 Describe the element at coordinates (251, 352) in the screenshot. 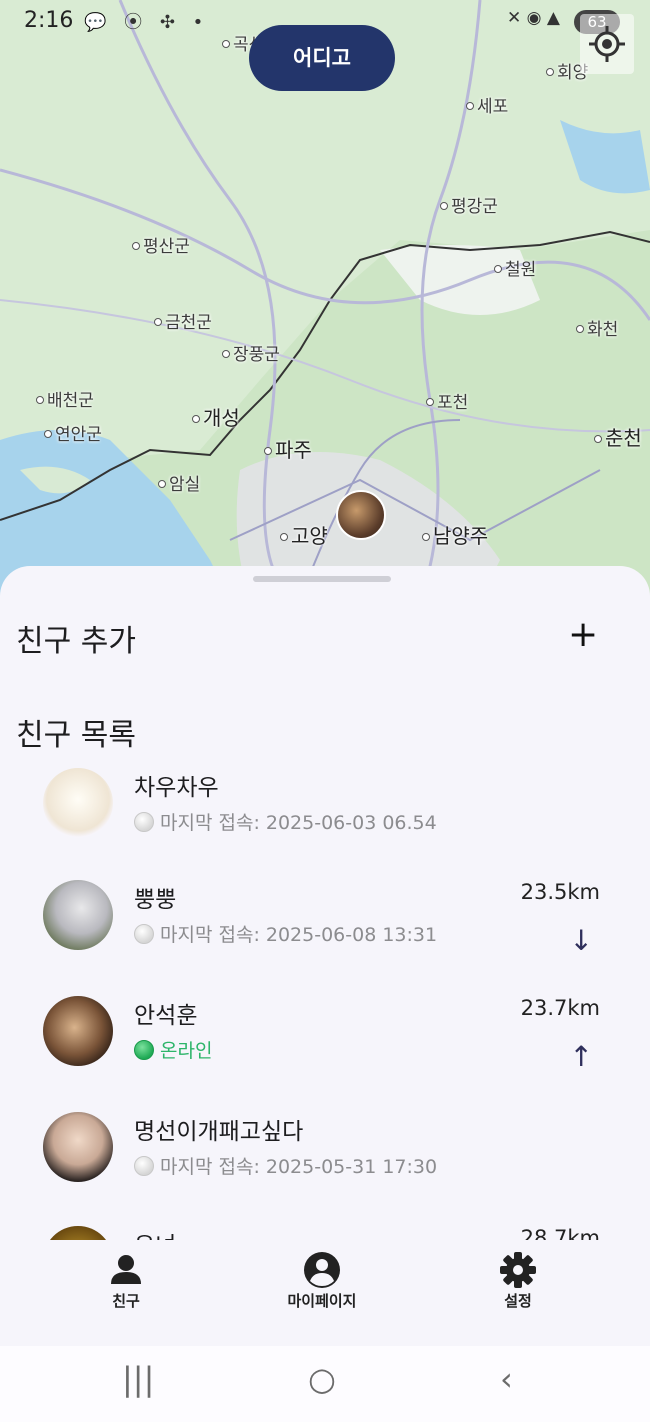

I see `map-label: 장풍군` at that location.